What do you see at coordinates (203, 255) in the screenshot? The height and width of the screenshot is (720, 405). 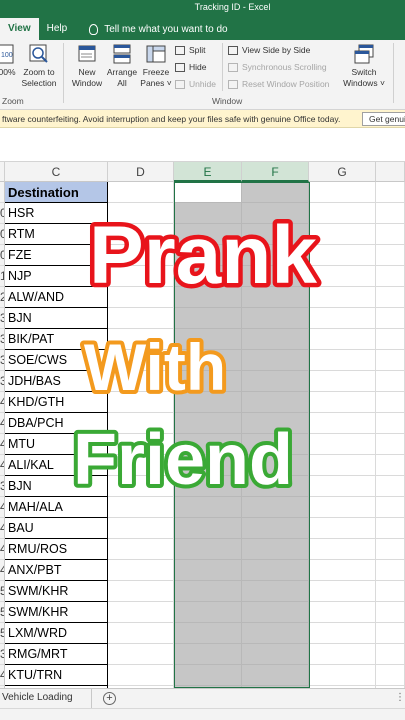 I see `overlay-prank: Prank` at bounding box center [203, 255].